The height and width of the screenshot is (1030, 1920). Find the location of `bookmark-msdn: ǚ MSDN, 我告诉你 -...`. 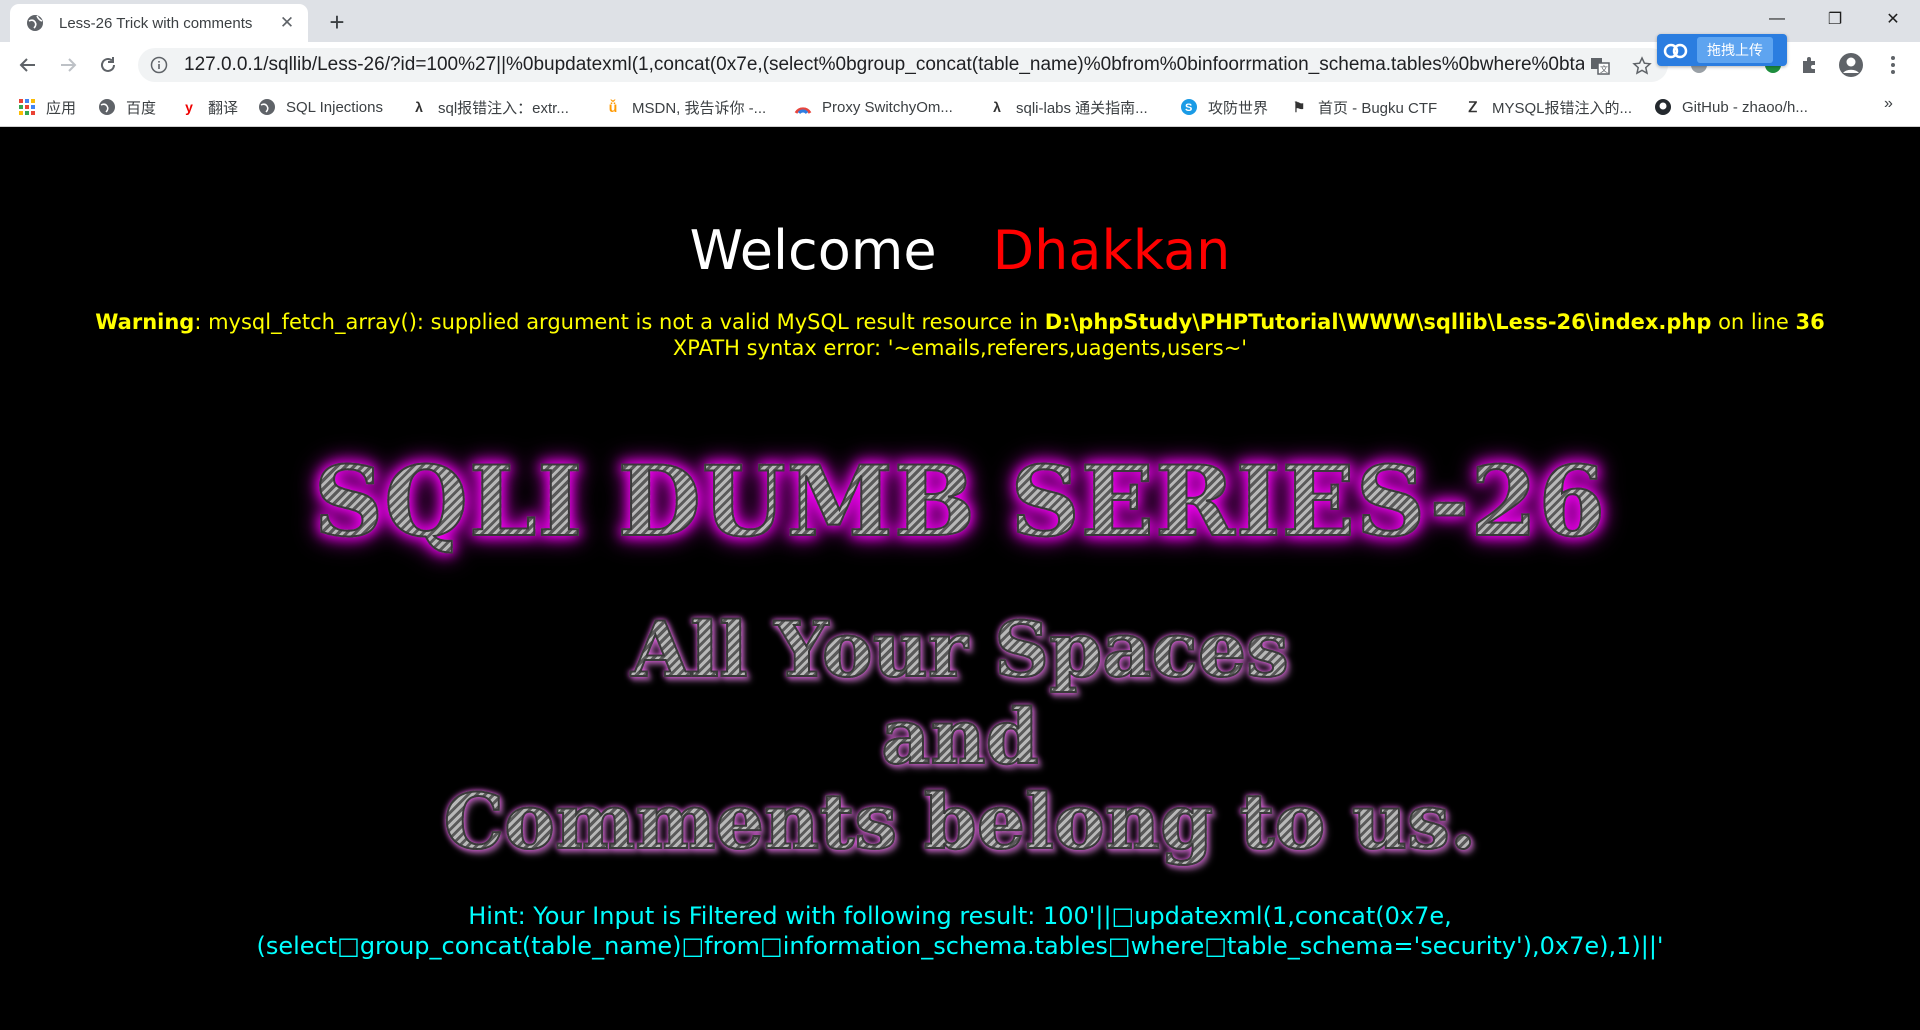

bookmark-msdn: ǚ MSDN, 我告诉你 -... is located at coordinates (685, 107).